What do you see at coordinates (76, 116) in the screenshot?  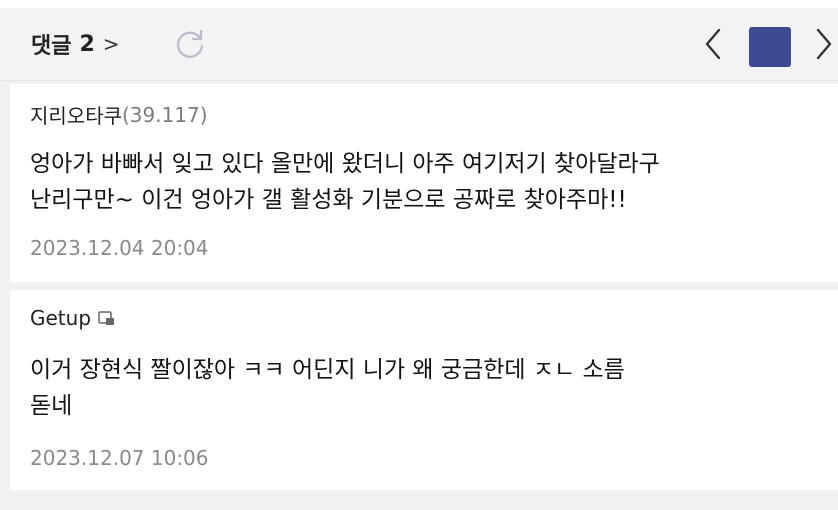 I see `author-name: 지리오타쿠` at bounding box center [76, 116].